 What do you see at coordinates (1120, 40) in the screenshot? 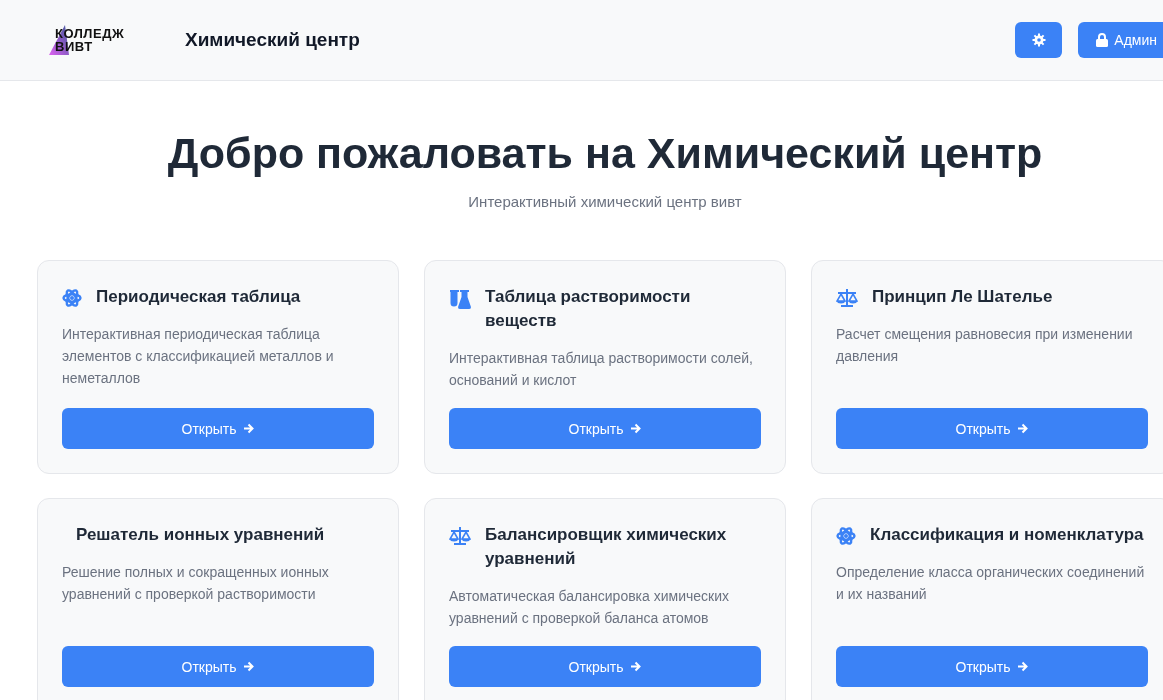
I see `admin-button: Админ` at bounding box center [1120, 40].